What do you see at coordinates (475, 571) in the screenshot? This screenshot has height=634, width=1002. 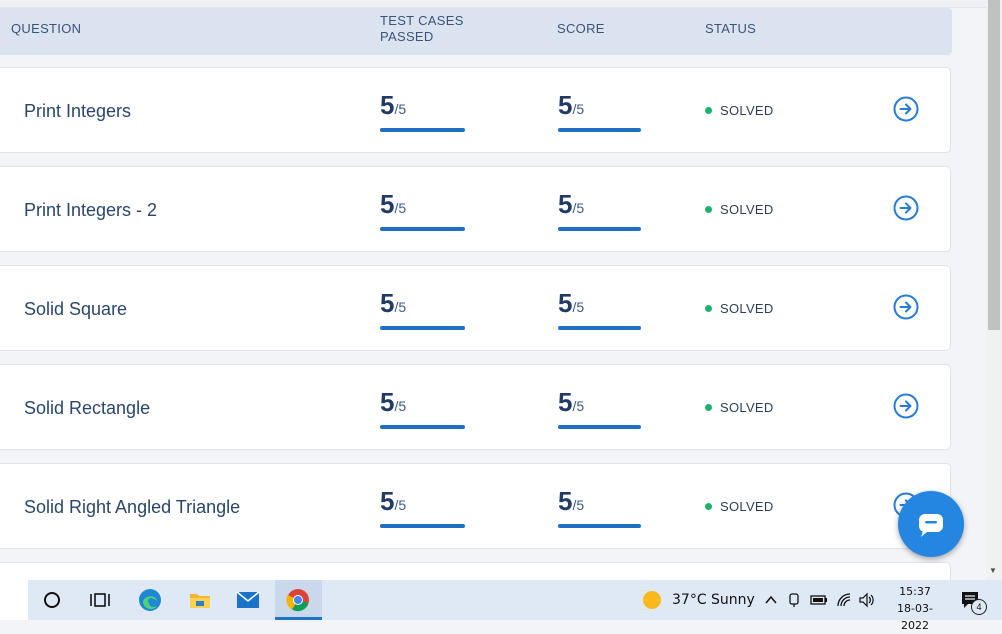 I see `table-row-partial` at bounding box center [475, 571].